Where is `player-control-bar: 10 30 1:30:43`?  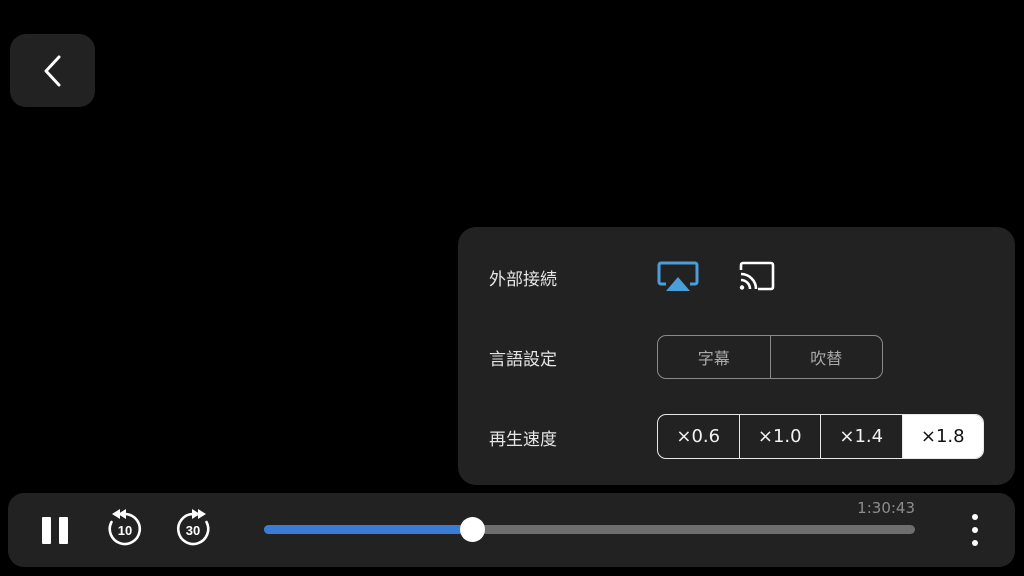
player-control-bar: 10 30 1:30:43 is located at coordinates (511, 530).